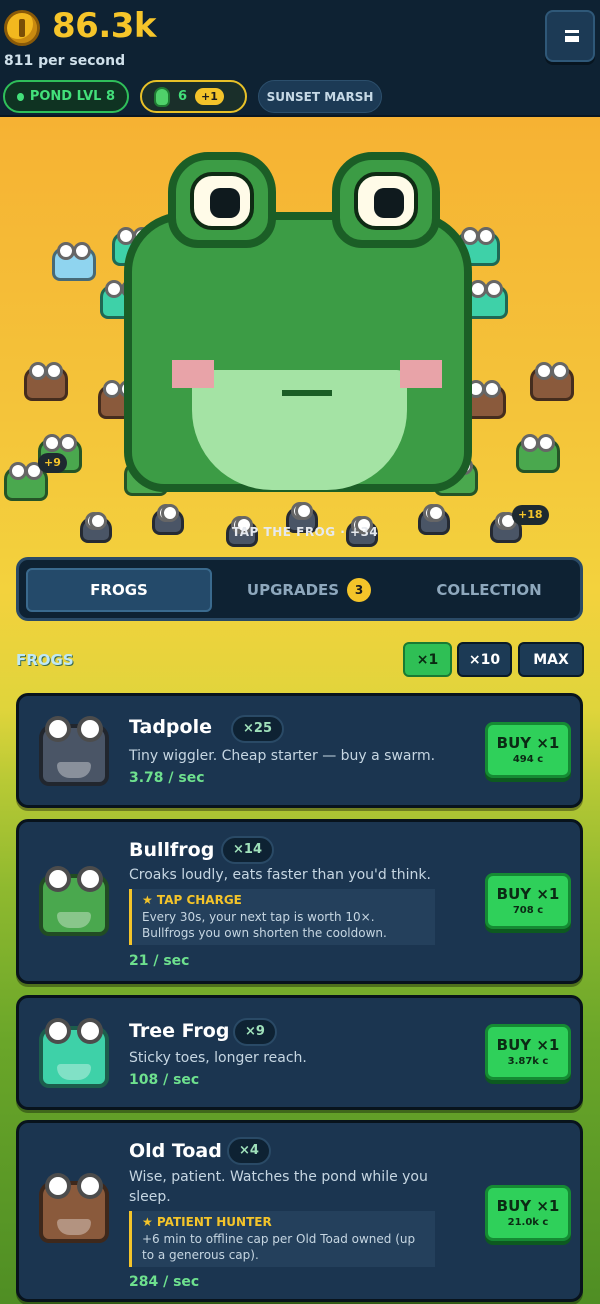  What do you see at coordinates (164, 1282) in the screenshot?
I see `frog-rate: 284 / sec` at bounding box center [164, 1282].